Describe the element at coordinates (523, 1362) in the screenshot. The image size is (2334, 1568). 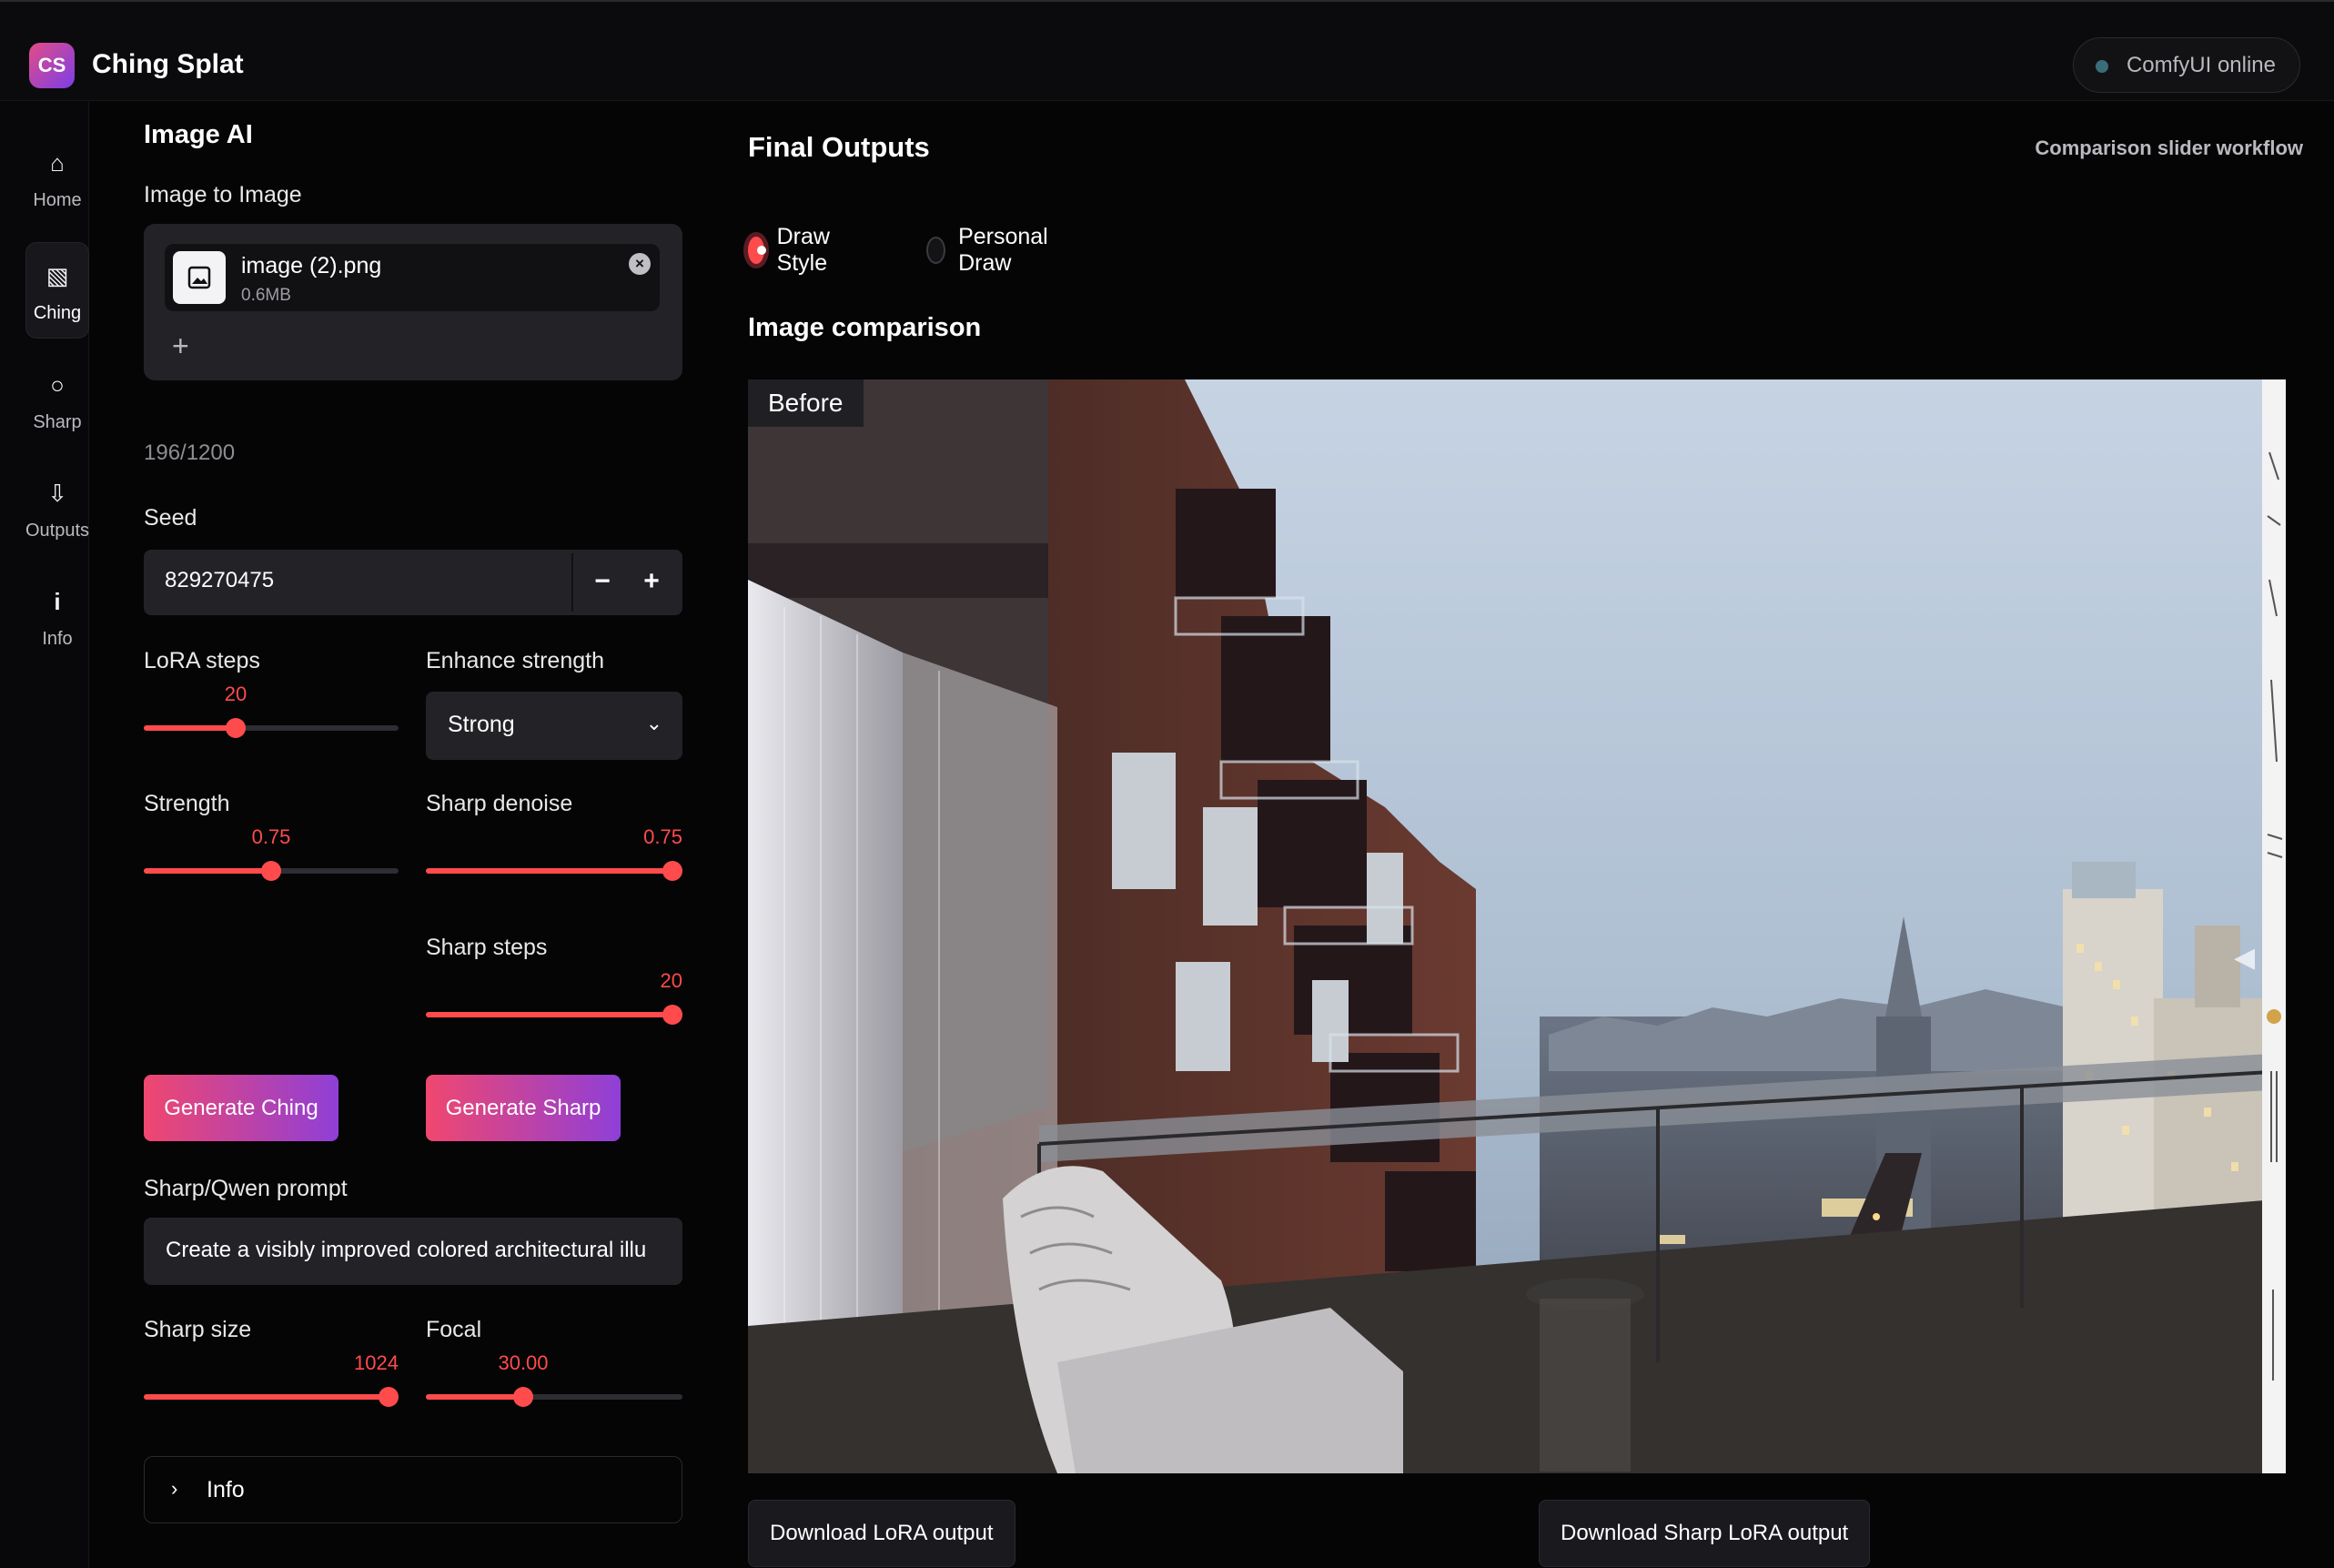
I see `slider-value: 30.00` at that location.